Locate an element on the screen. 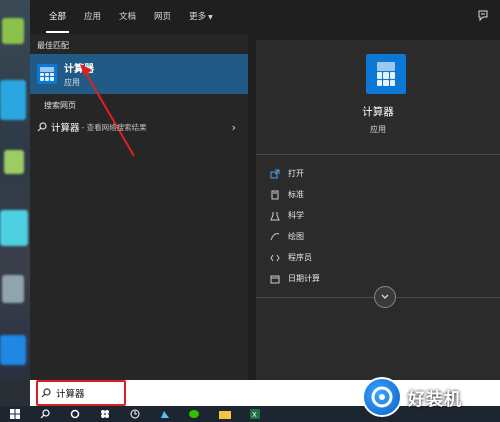 The image size is (500, 422). detail-title: 计算器 is located at coordinates (378, 112).